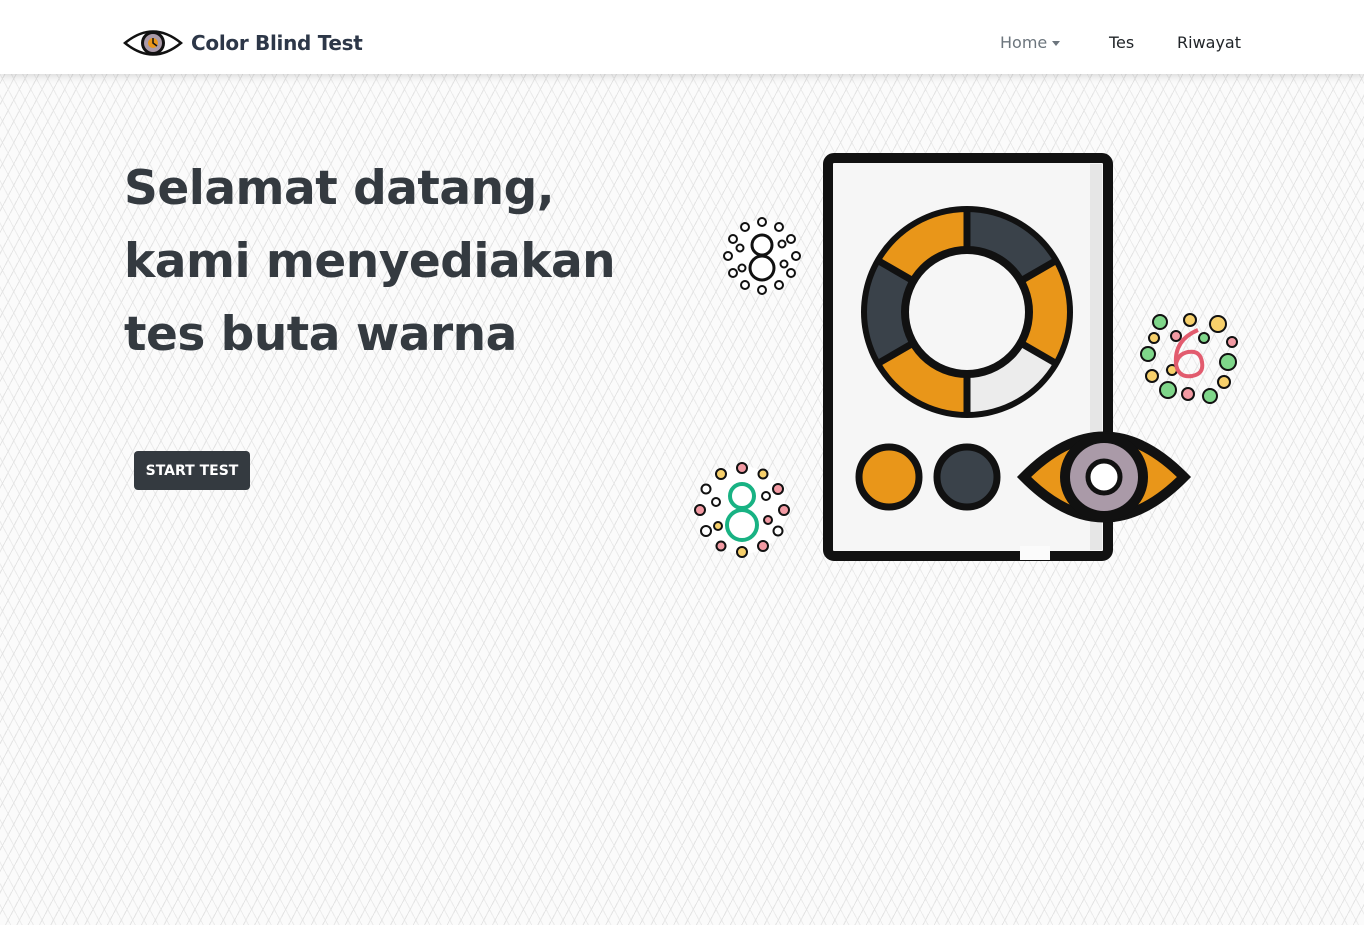 The image size is (1364, 925). I want to click on brand: Color Blind Test, so click(243, 43).